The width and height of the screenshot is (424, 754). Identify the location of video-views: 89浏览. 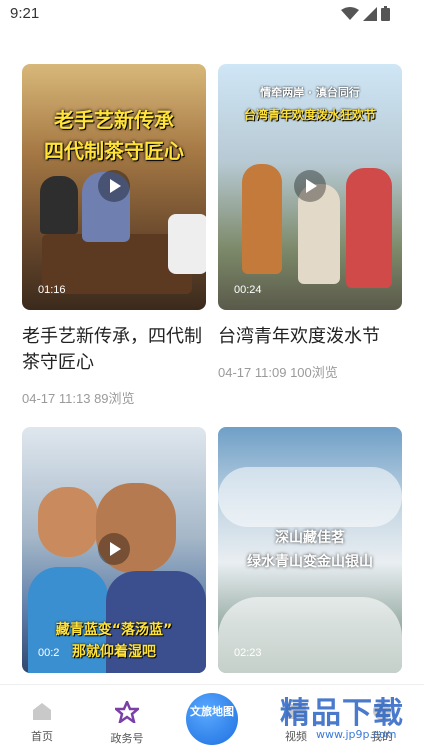
(114, 398).